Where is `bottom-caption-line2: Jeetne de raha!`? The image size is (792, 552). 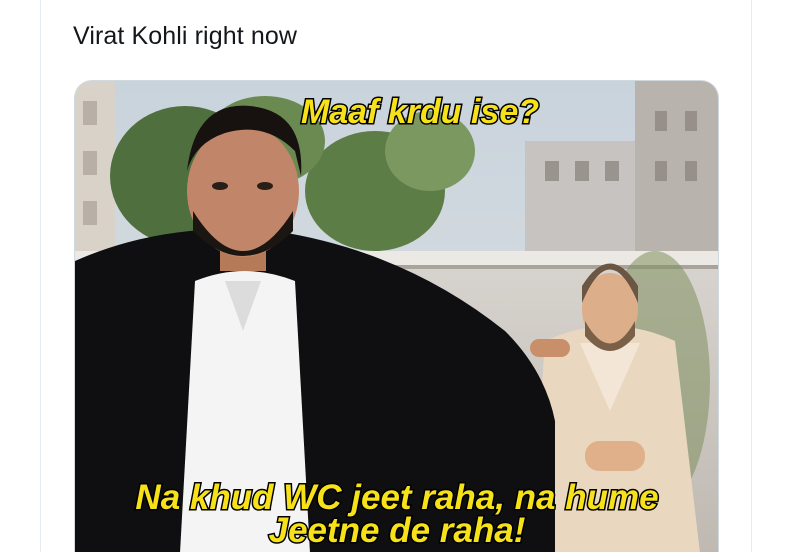 bottom-caption-line2: Jeetne de raha! is located at coordinates (397, 530).